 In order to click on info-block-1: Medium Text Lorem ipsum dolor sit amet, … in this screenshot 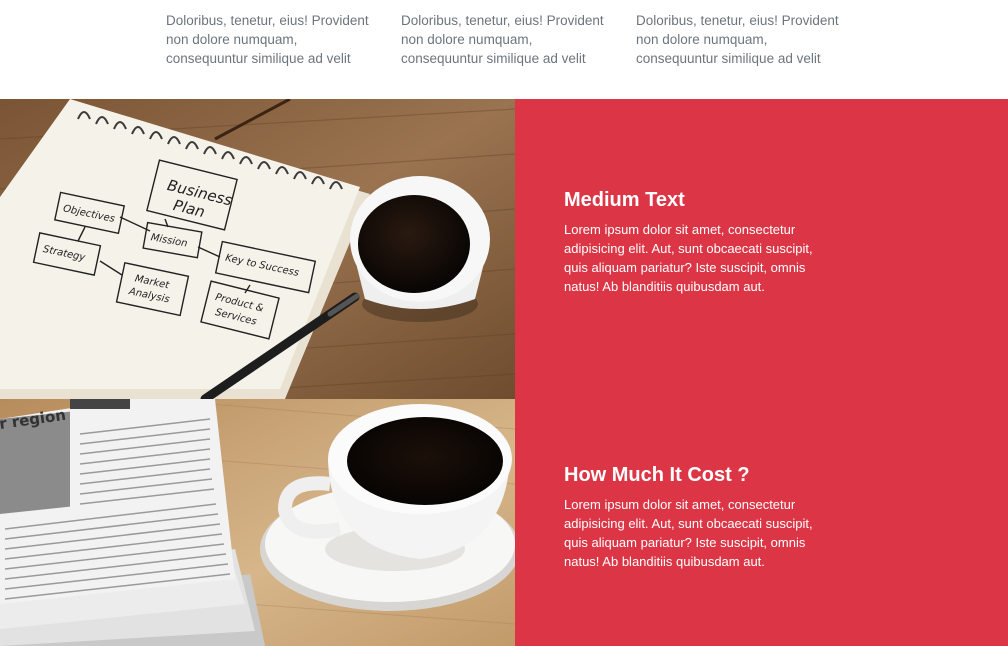, I will do `click(691, 242)`.